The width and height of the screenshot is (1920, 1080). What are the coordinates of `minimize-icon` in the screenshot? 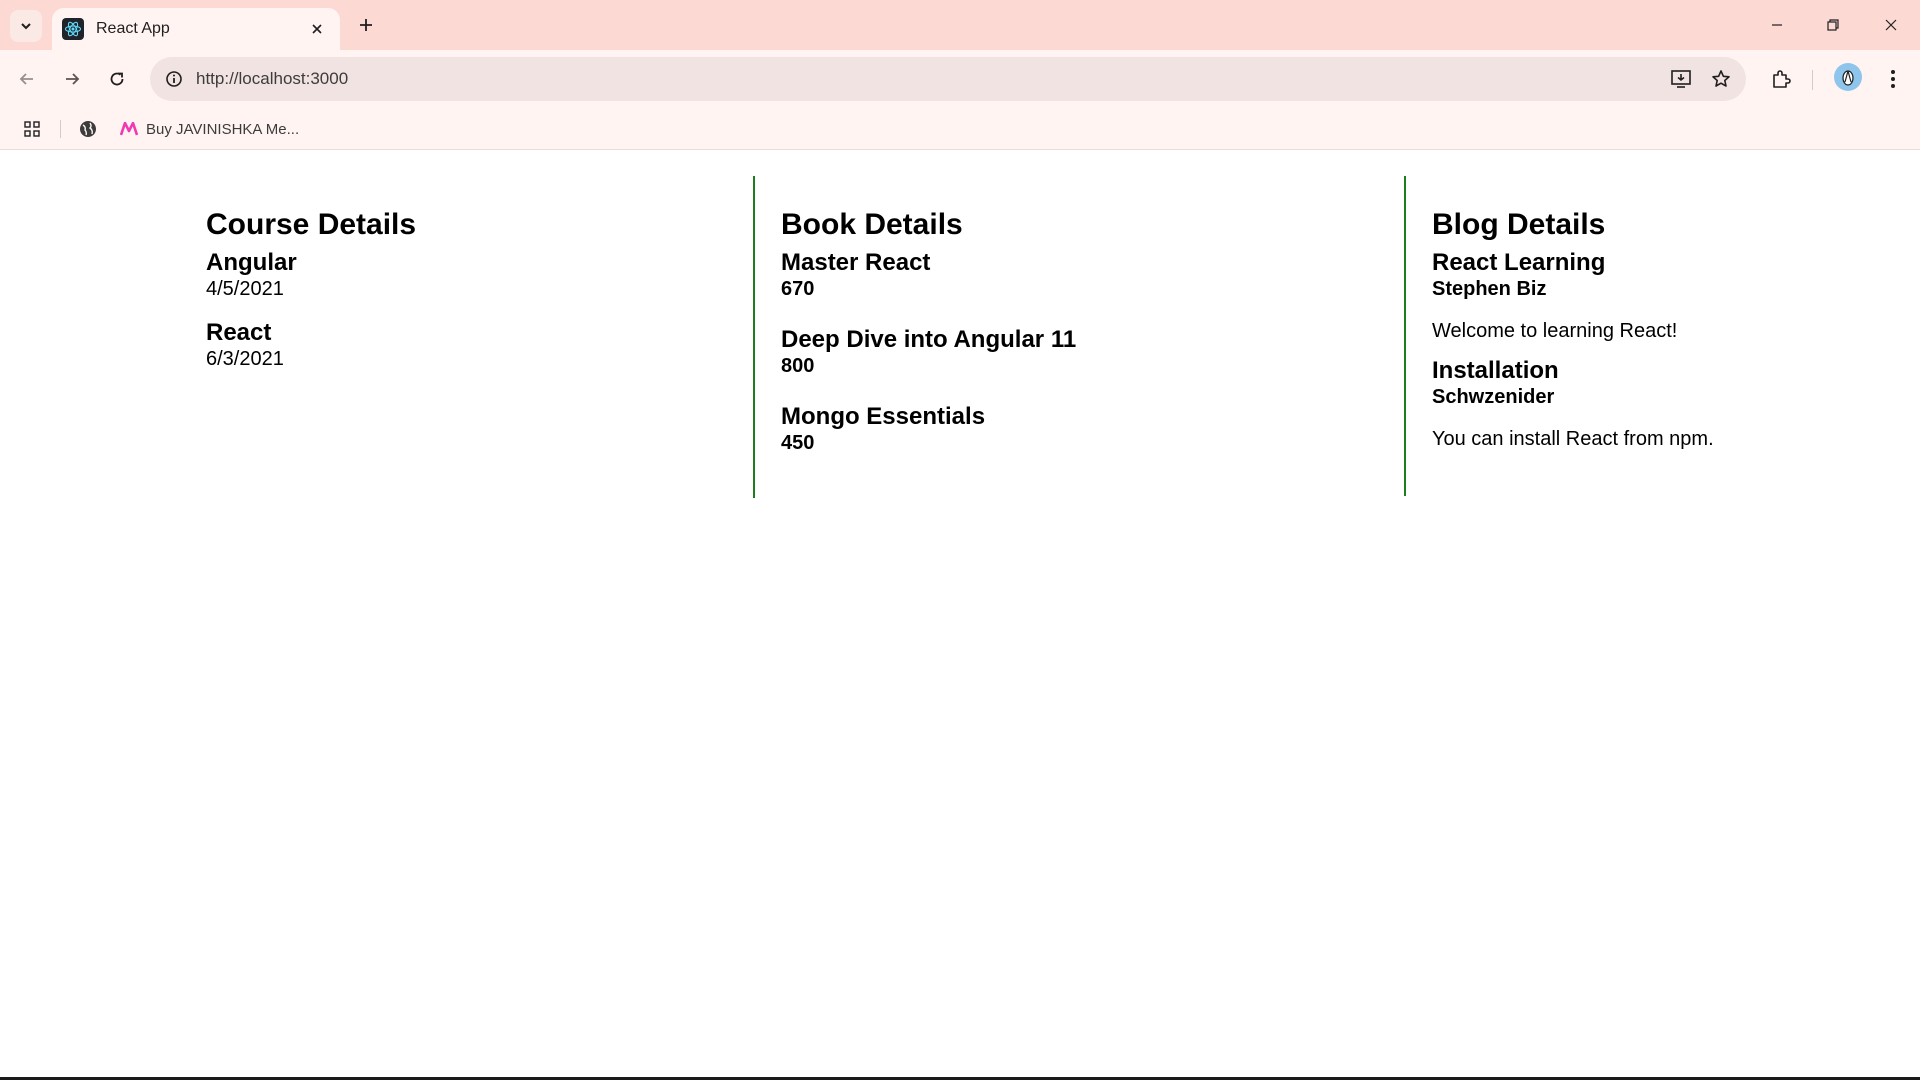 It's located at (1777, 25).